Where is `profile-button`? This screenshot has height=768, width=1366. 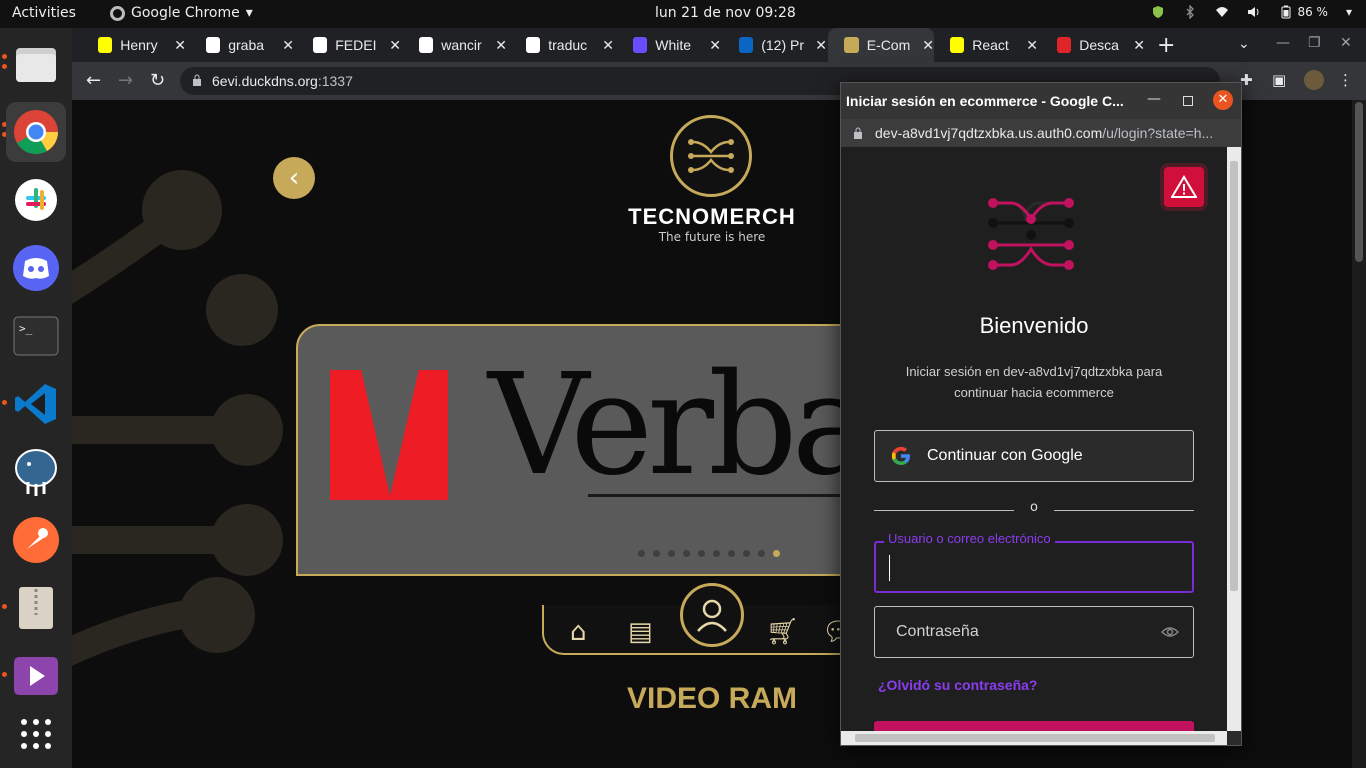
profile-button is located at coordinates (712, 615).